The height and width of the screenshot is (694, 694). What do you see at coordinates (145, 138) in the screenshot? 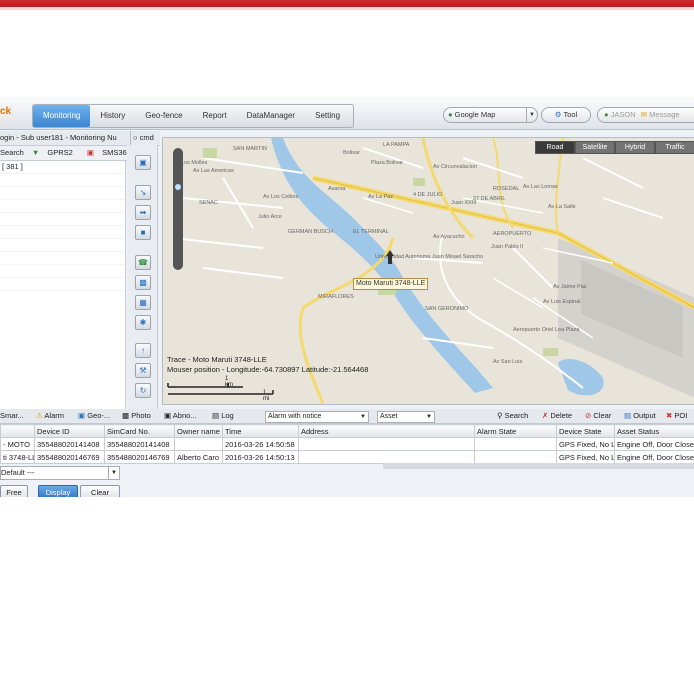
I see `cmd-button: ○ cmd` at bounding box center [145, 138].